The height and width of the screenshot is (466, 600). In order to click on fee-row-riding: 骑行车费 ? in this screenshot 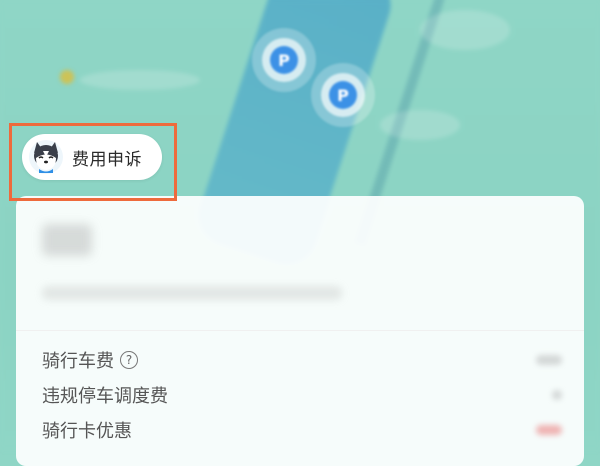, I will do `click(302, 359)`.